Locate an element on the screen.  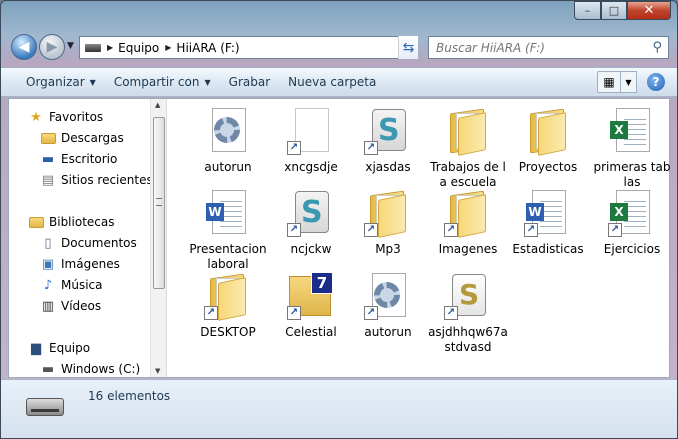
file-item: ↗ Imagenes is located at coordinates (468, 223).